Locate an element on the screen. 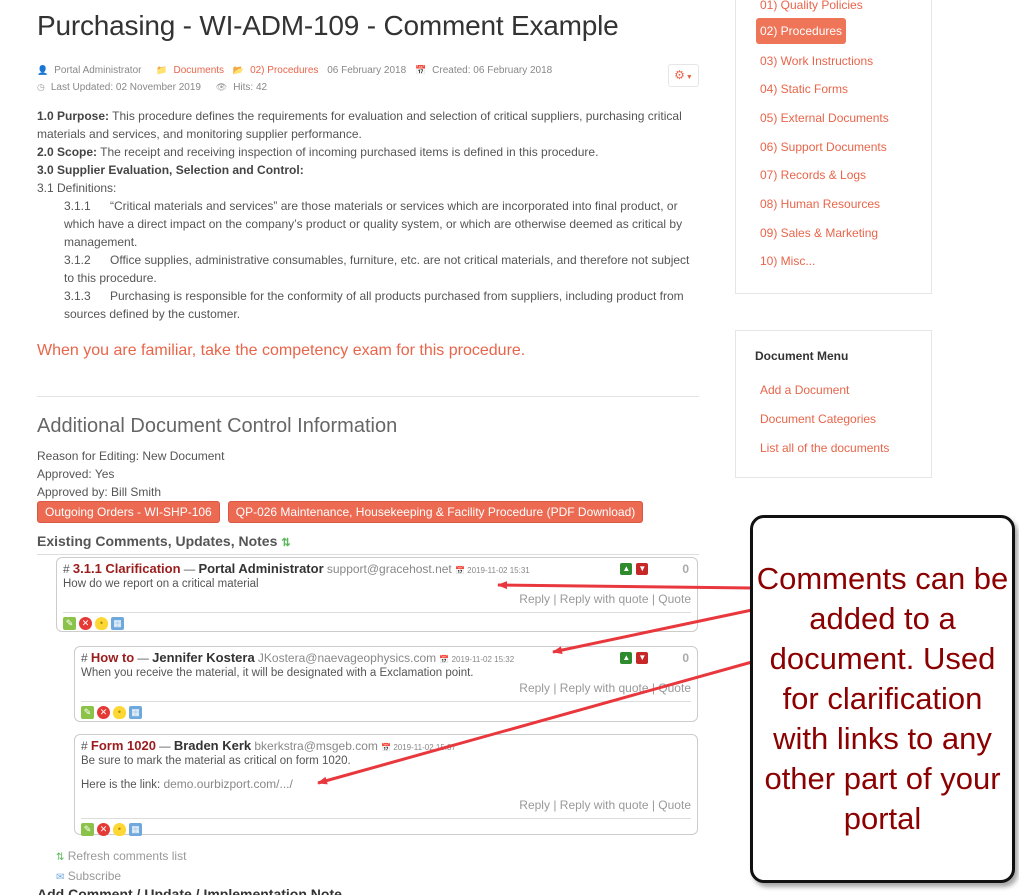 The image size is (1019, 895). subcategory-link: 02) Procedures is located at coordinates (284, 70).